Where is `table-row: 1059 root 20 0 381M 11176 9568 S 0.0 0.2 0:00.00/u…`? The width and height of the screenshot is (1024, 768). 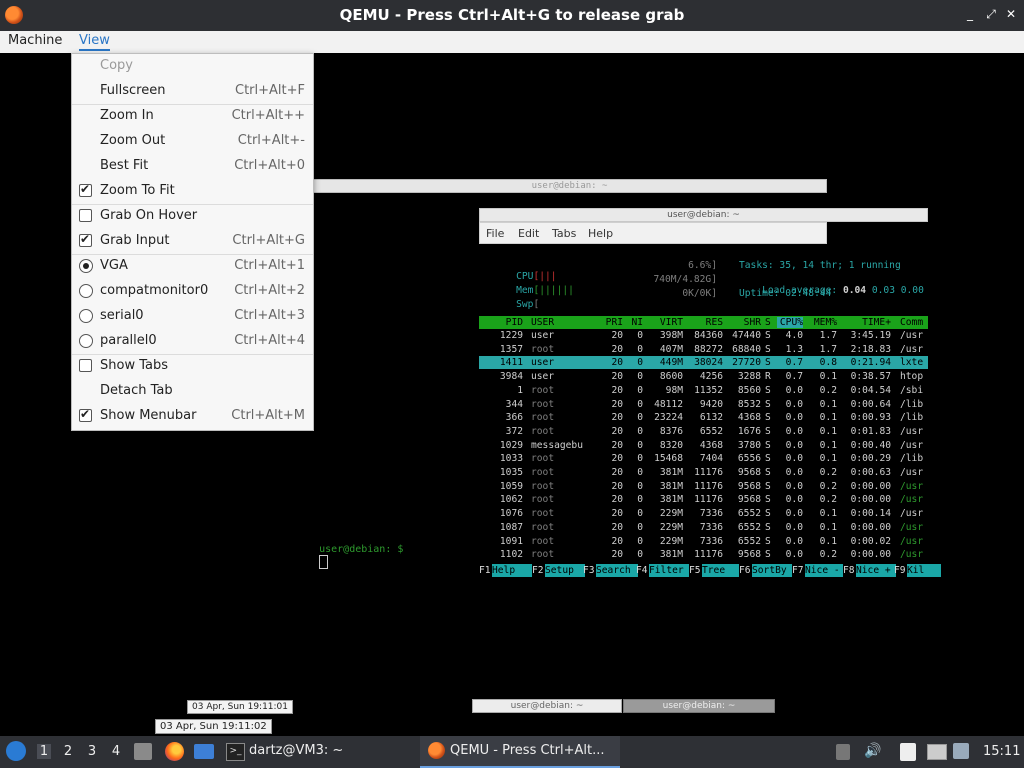
table-row: 1059 root 20 0 381M 11176 9568 S 0.0 0.2 0:00.00/u… is located at coordinates (703, 486).